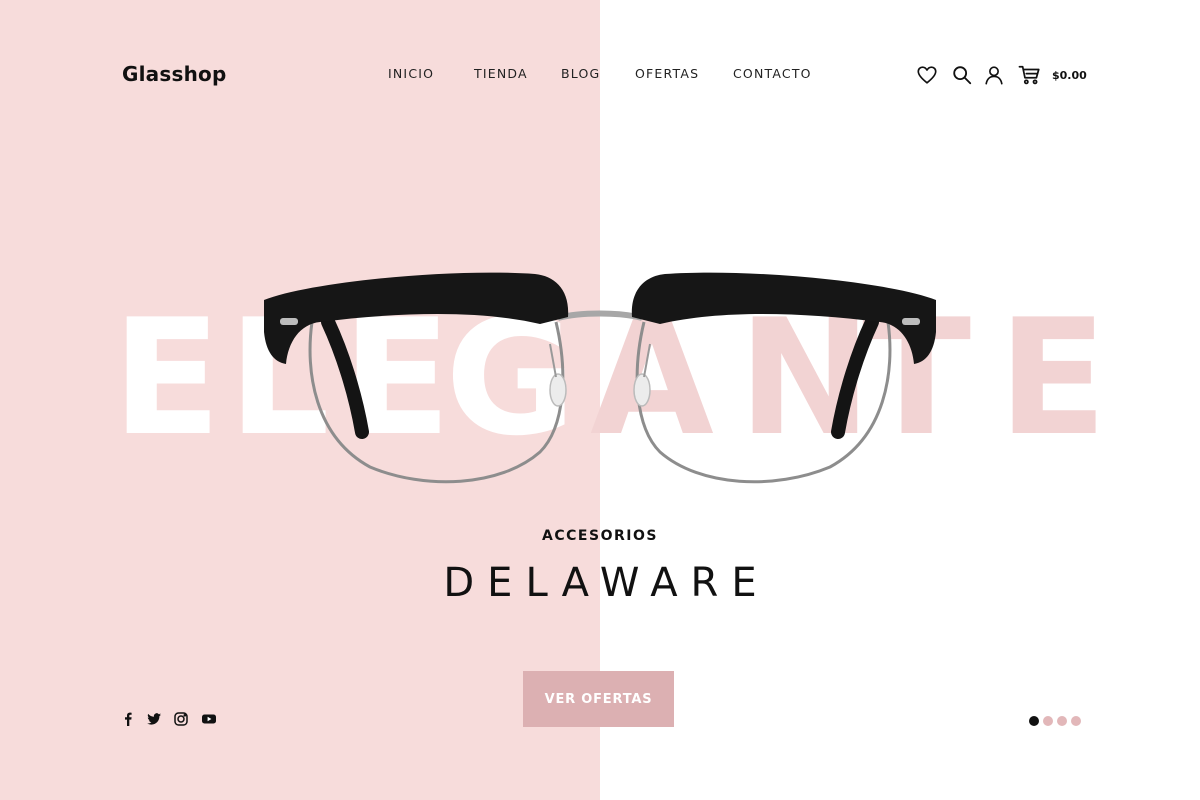  I want to click on nav-item-contacto: CONTACTO, so click(772, 73).